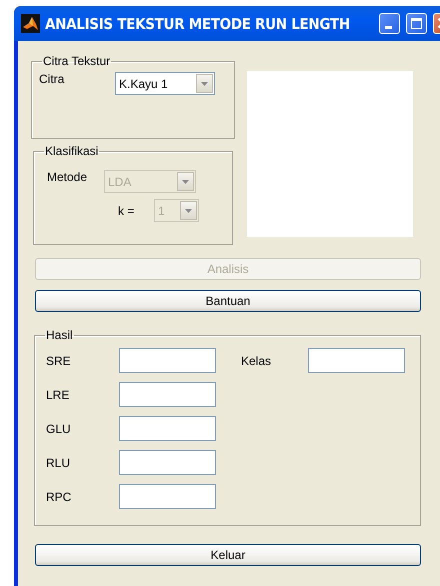  Describe the element at coordinates (416, 23) in the screenshot. I see `maximize-button` at that location.